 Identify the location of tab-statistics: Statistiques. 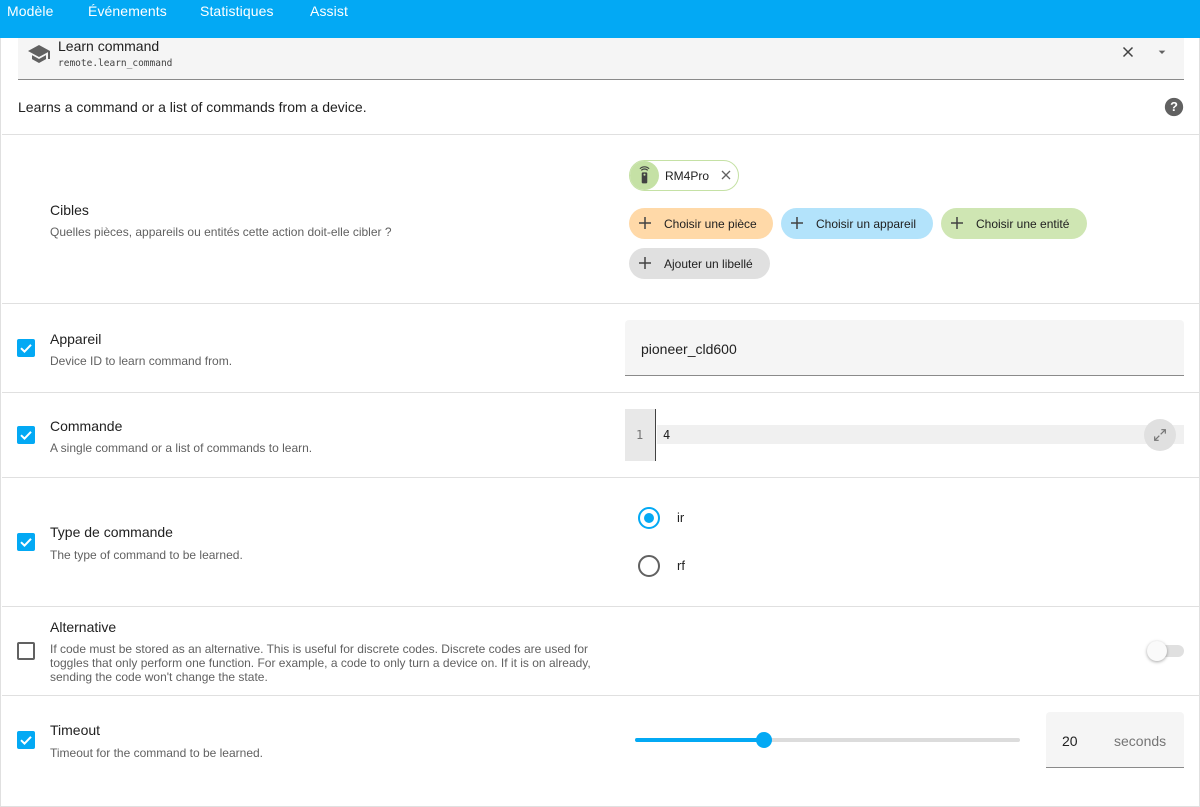
(237, 11).